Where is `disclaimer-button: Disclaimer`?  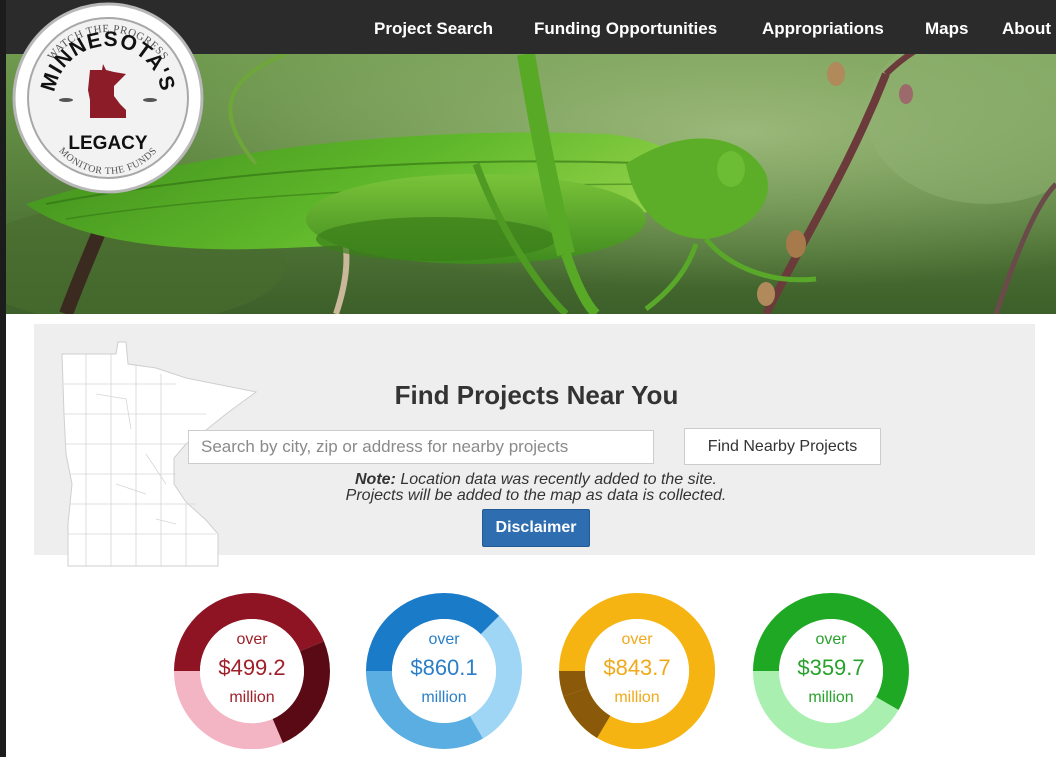
disclaimer-button: Disclaimer is located at coordinates (536, 528).